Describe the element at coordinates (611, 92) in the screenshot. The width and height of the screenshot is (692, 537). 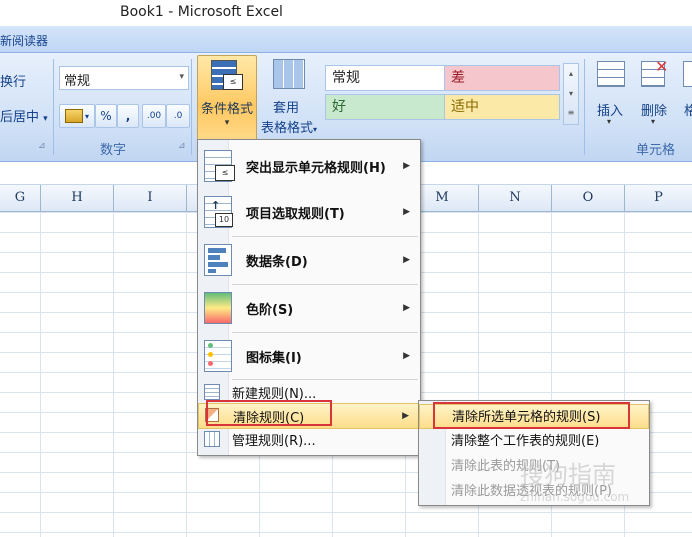
I see `insert-cells-button: 插入 ▾` at that location.